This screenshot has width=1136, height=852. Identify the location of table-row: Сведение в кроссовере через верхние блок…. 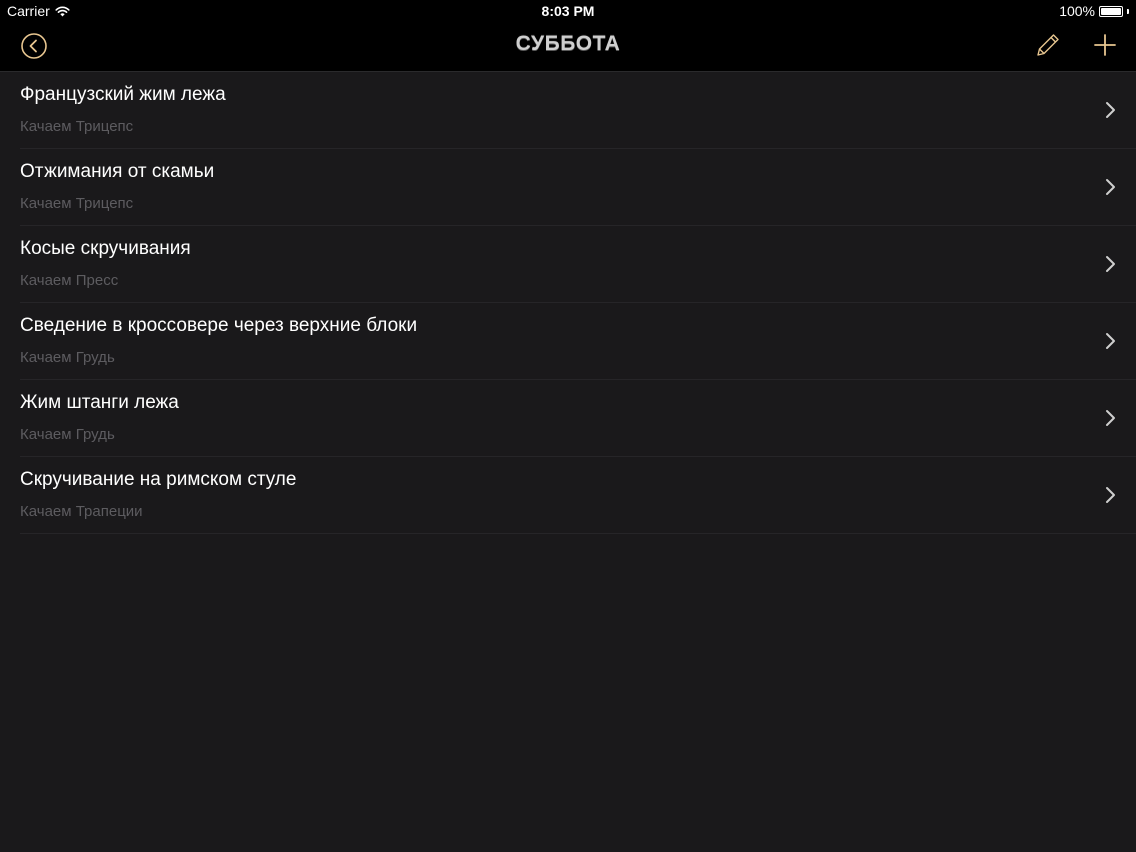
(568, 341).